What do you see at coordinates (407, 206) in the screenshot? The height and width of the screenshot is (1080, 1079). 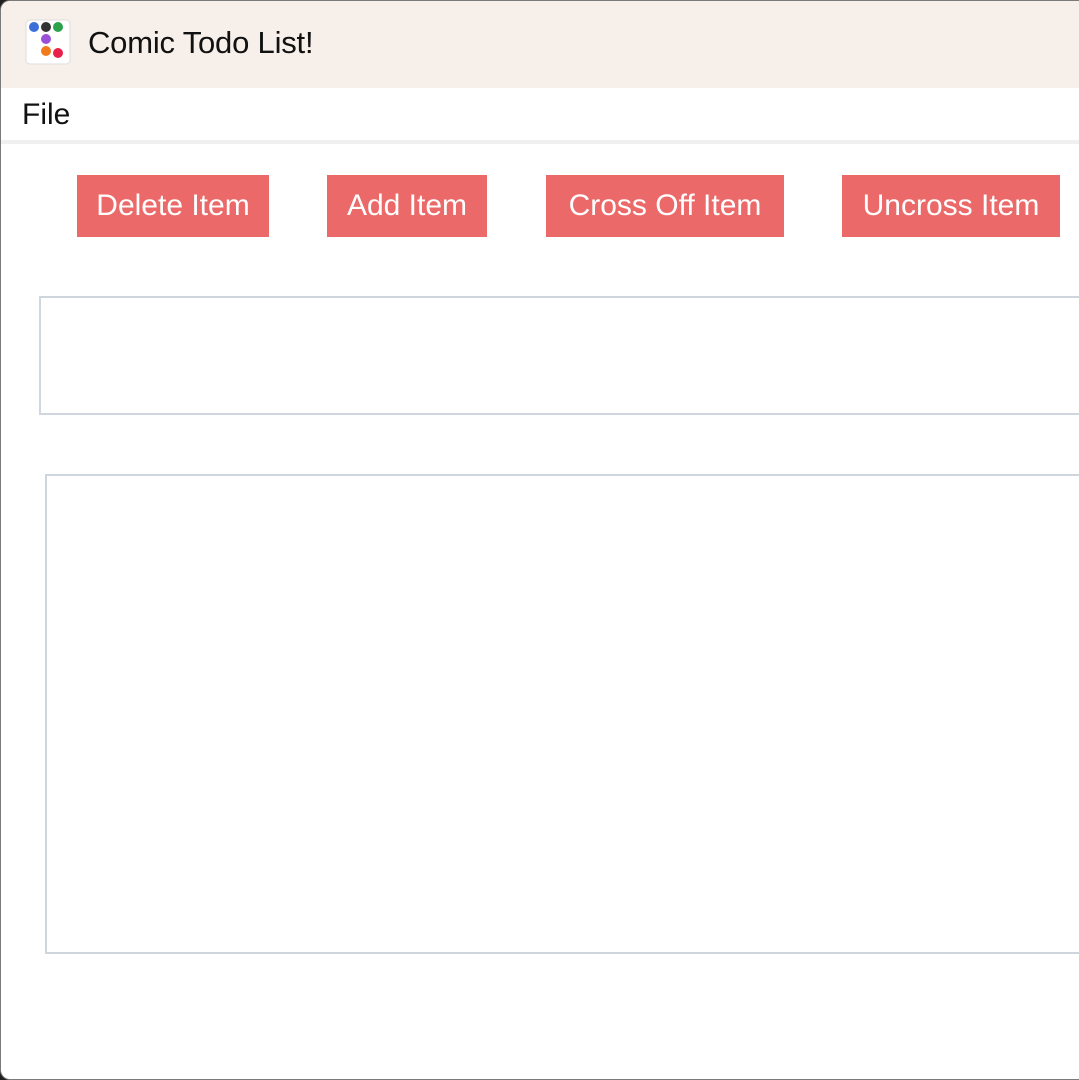 I see `add-item-button: Add Item` at bounding box center [407, 206].